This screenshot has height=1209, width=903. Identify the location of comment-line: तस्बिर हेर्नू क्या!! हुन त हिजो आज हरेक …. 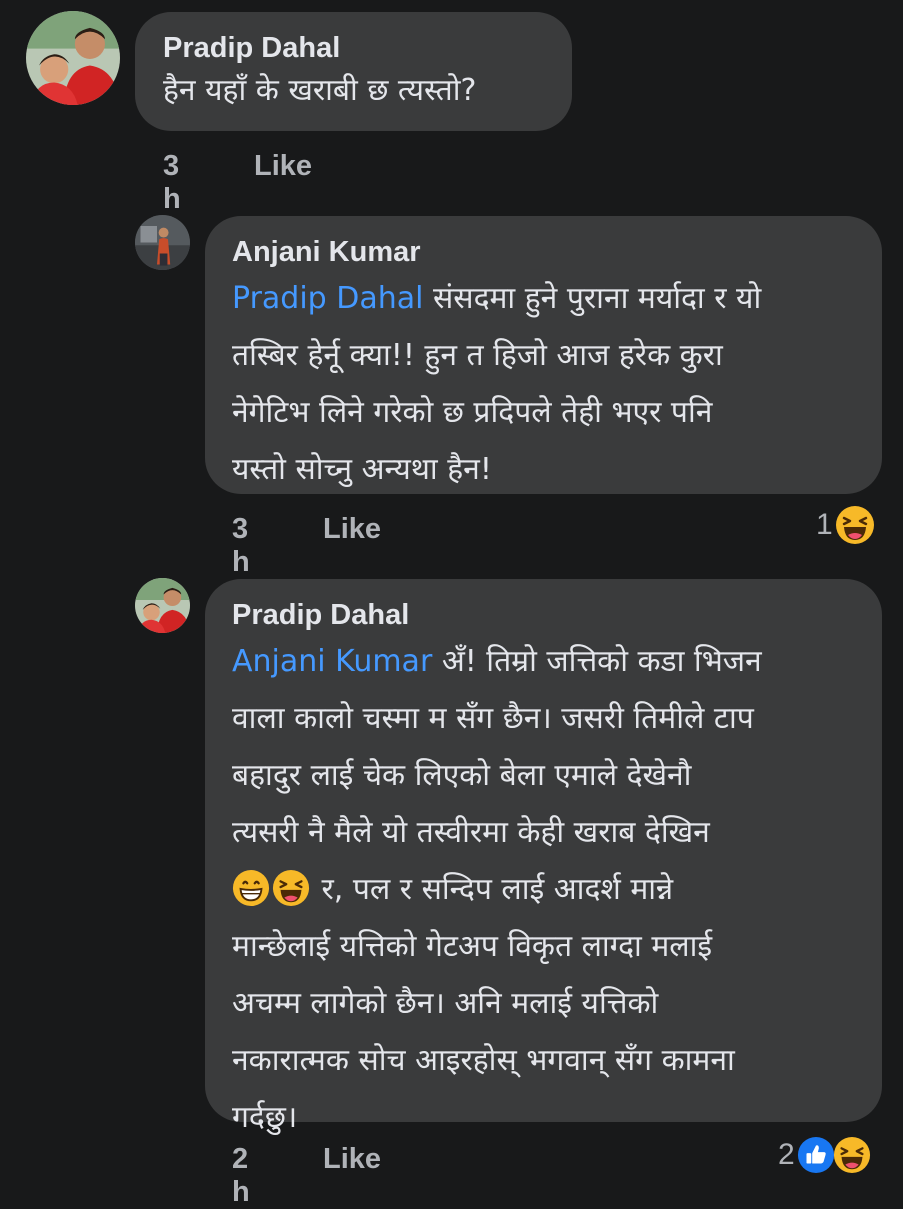
(477, 355).